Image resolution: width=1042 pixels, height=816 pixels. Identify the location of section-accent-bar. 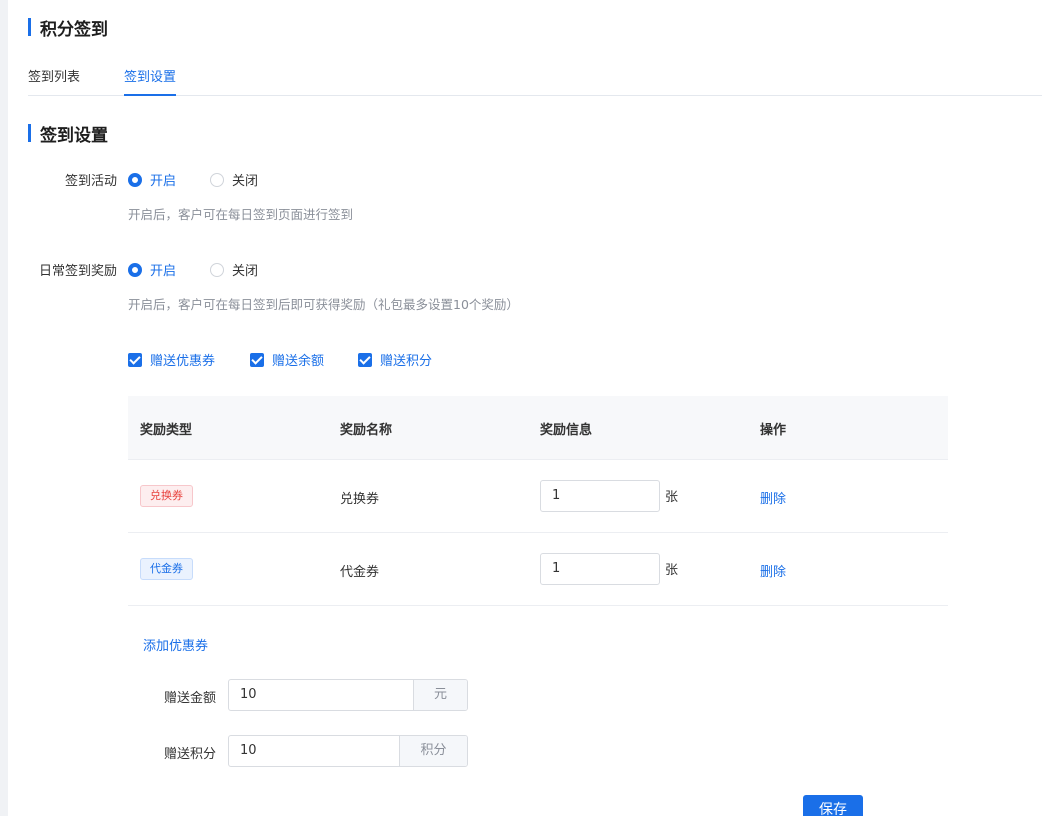
(29, 133).